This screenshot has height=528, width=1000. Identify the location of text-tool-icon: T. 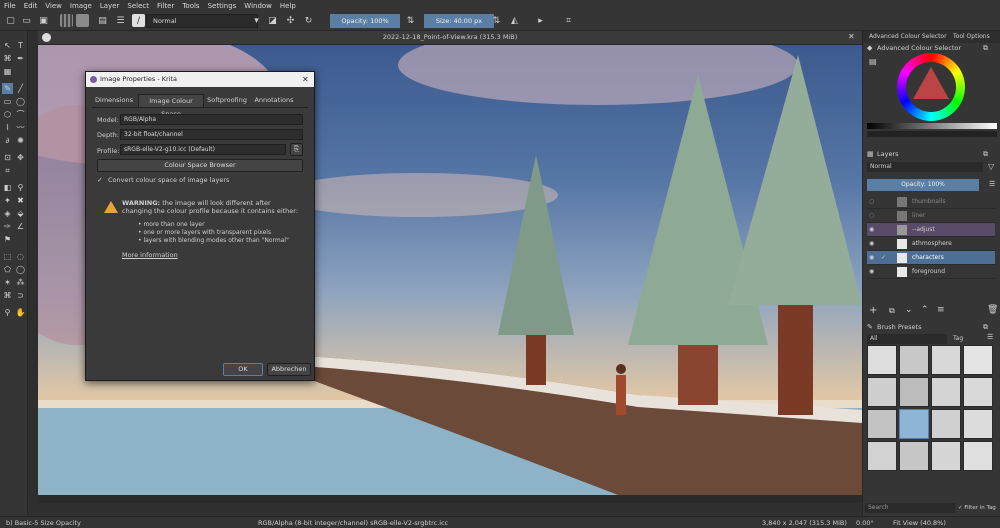
(20, 45).